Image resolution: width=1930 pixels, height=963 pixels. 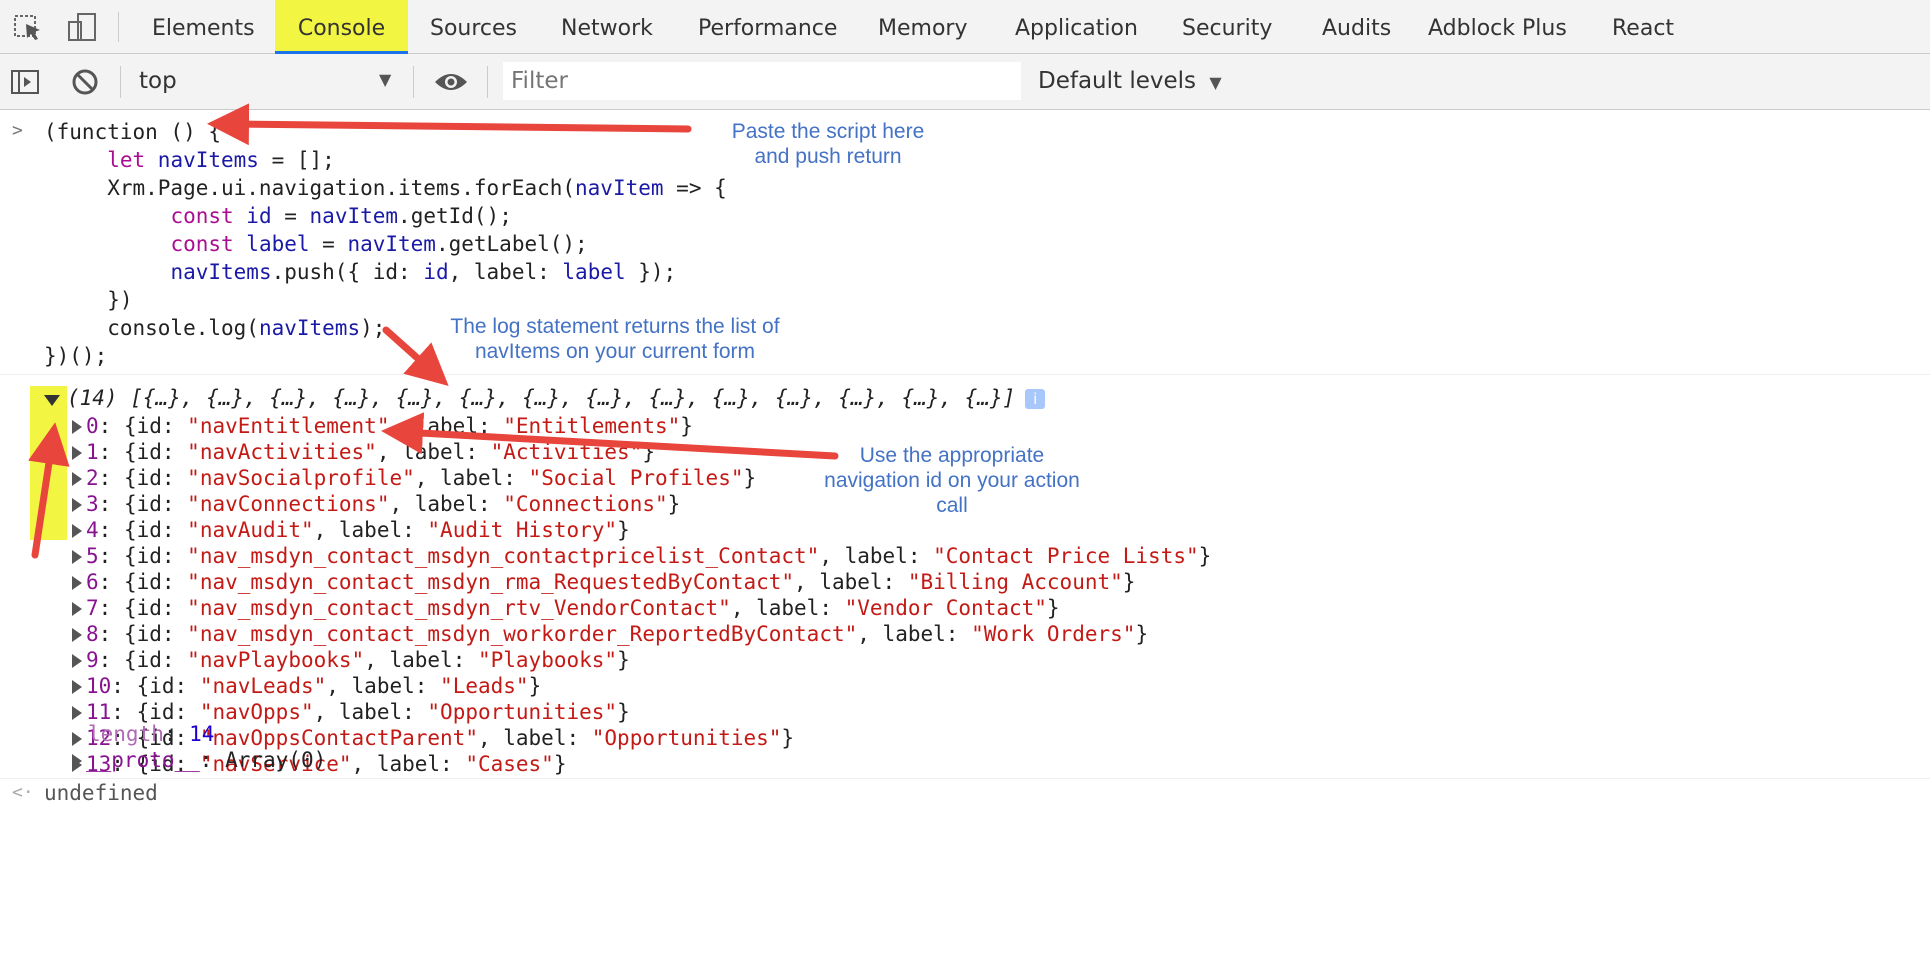 What do you see at coordinates (1130, 81) in the screenshot?
I see `default-levels-dropdown: Default levels ▼` at bounding box center [1130, 81].